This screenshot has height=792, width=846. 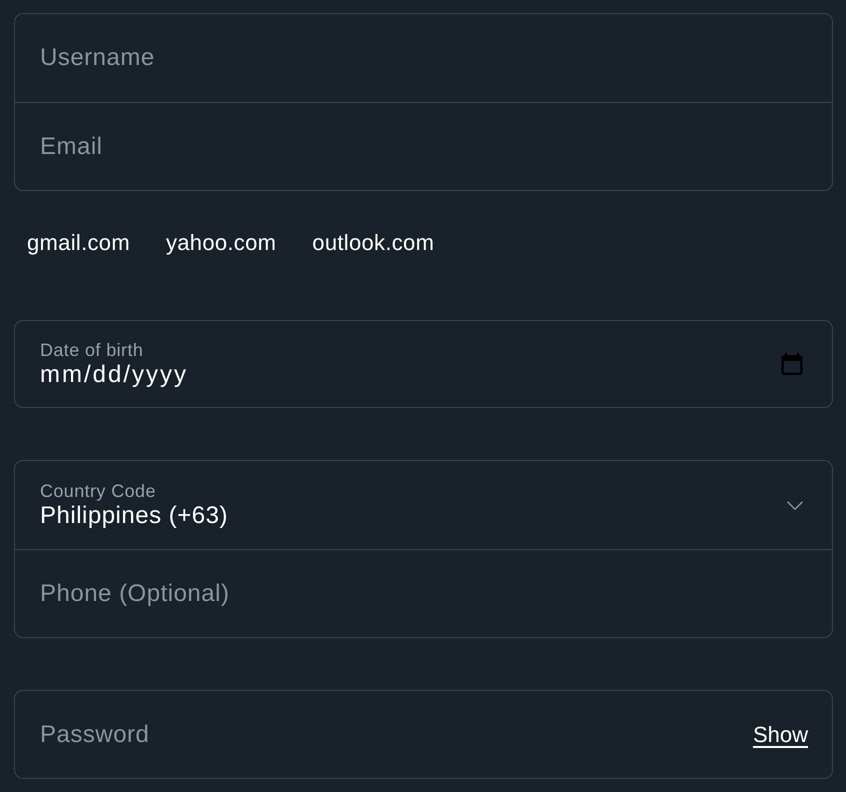 What do you see at coordinates (221, 243) in the screenshot?
I see `email-domain-suggestion: yahoo.com` at bounding box center [221, 243].